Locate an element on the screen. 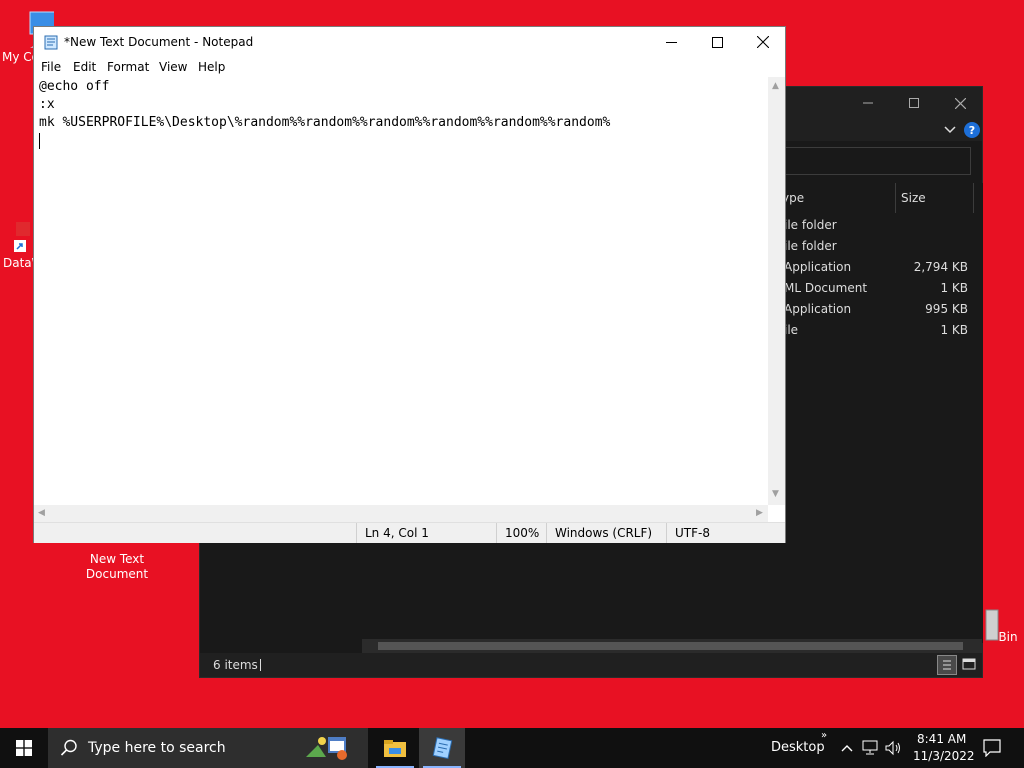 The width and height of the screenshot is (1024, 768). clock-time: 8:41 AM is located at coordinates (941, 739).